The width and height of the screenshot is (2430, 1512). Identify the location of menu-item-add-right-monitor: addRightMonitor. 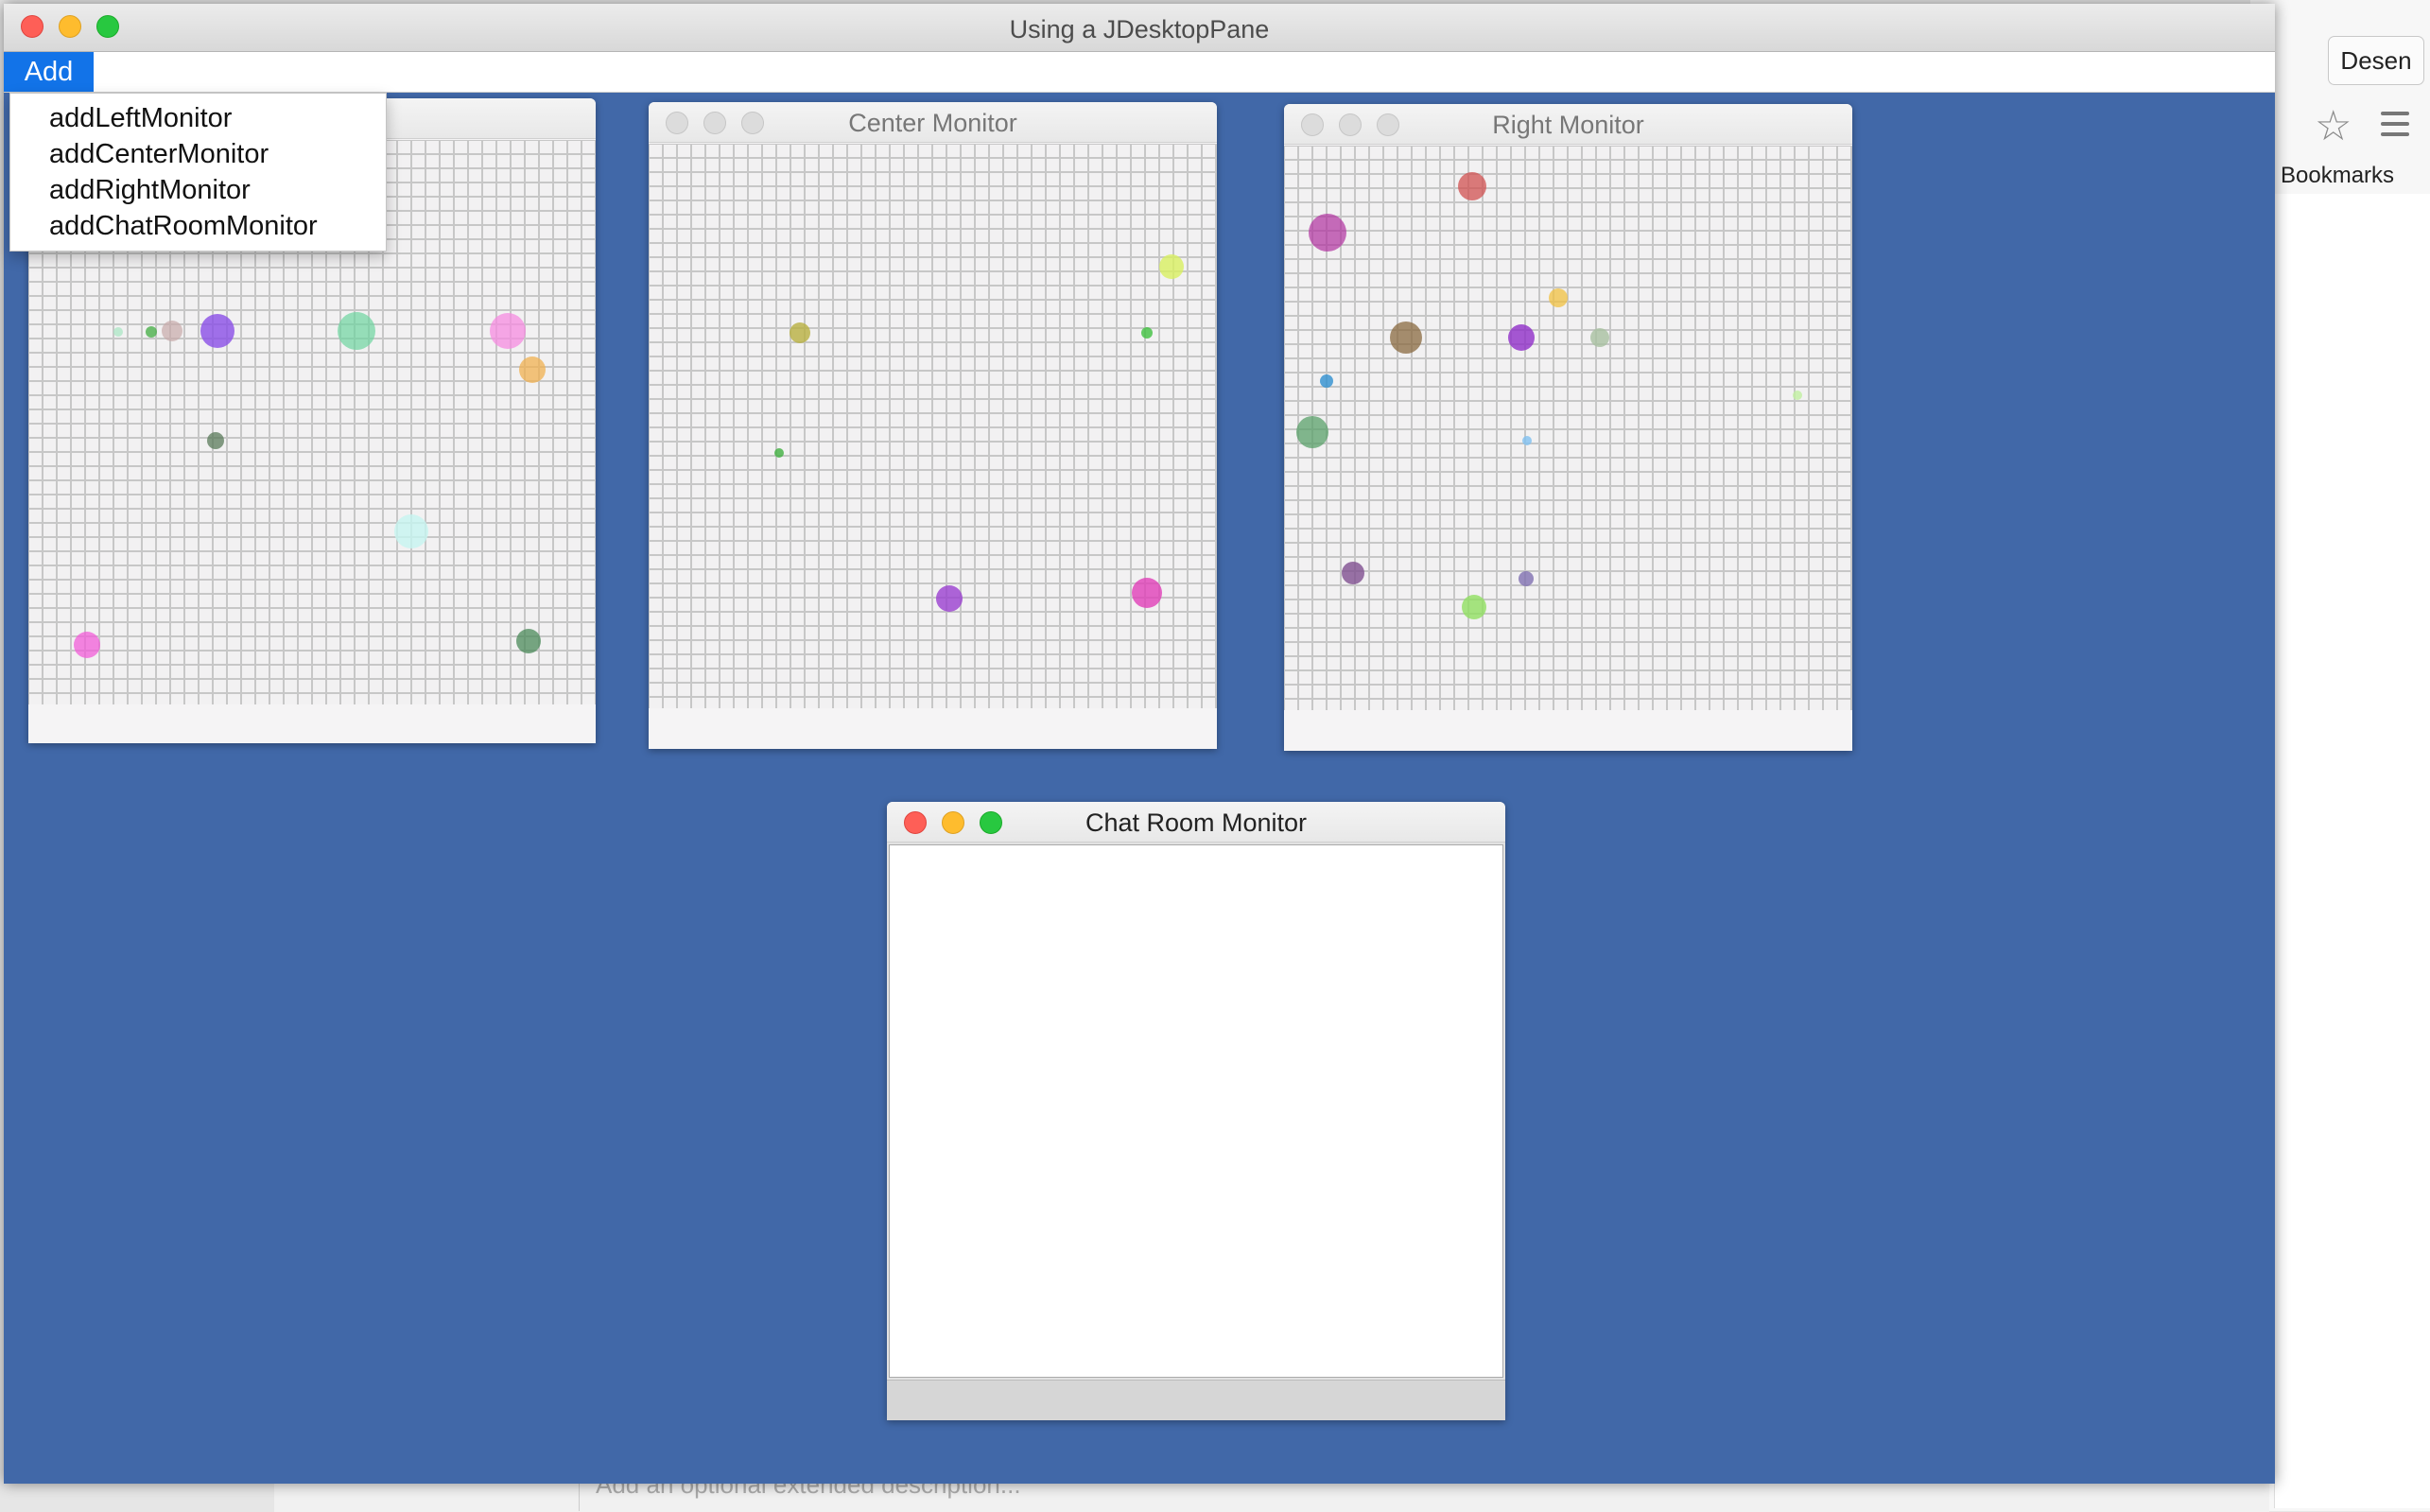
(150, 190).